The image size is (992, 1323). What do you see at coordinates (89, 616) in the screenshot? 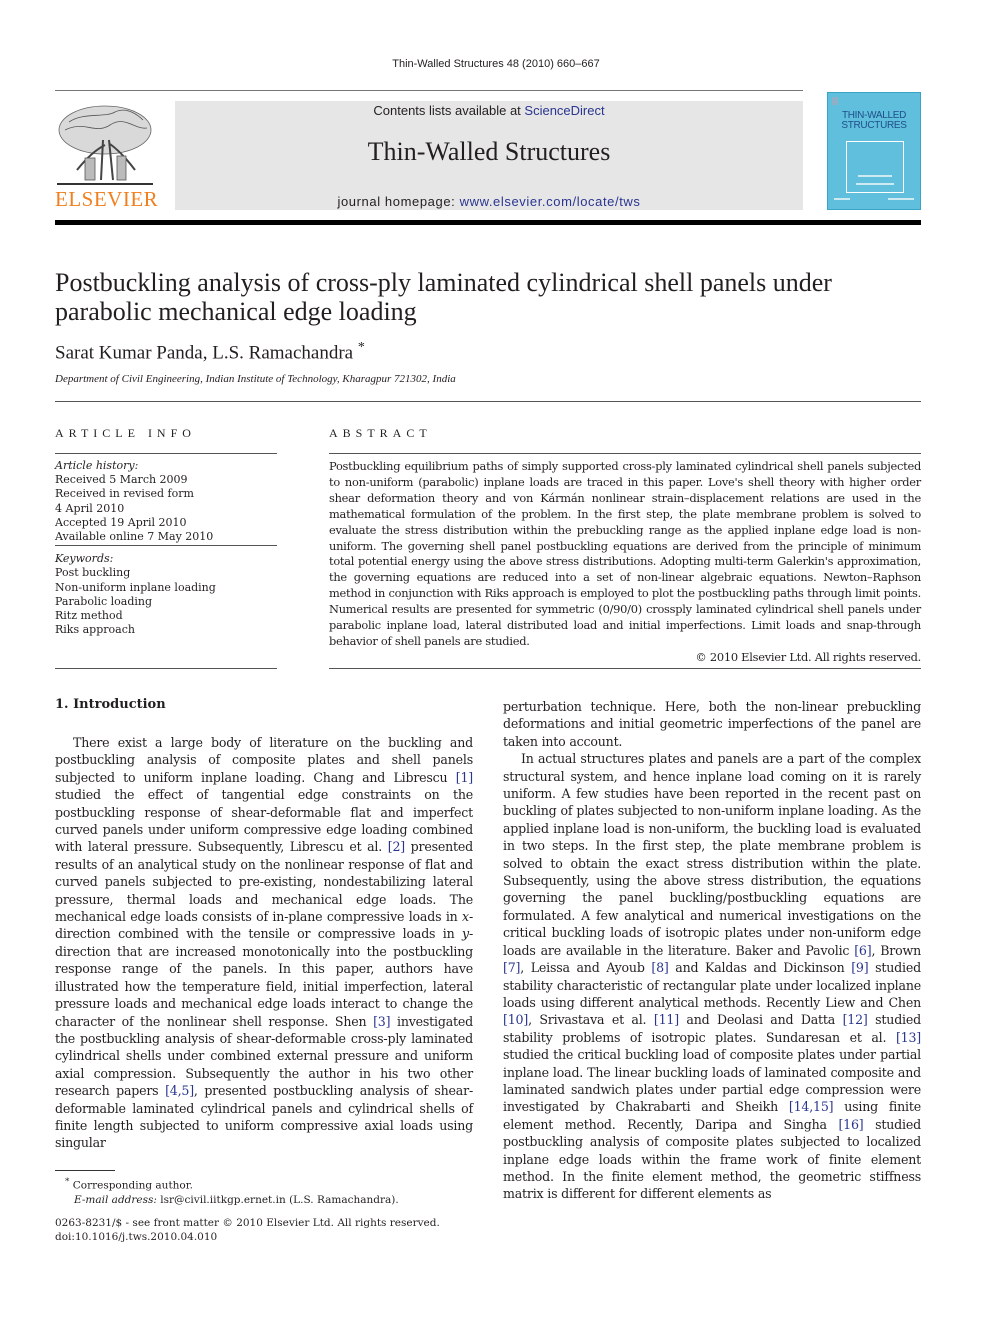
I see `keyword: Ritz method` at bounding box center [89, 616].